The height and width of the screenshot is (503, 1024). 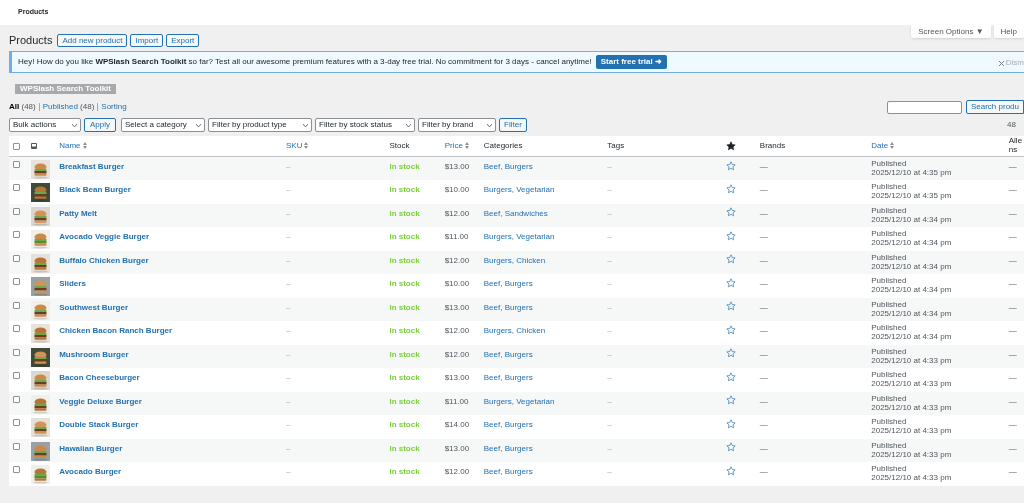 What do you see at coordinates (365, 125) in the screenshot?
I see `dropdown: Filter by stock status` at bounding box center [365, 125].